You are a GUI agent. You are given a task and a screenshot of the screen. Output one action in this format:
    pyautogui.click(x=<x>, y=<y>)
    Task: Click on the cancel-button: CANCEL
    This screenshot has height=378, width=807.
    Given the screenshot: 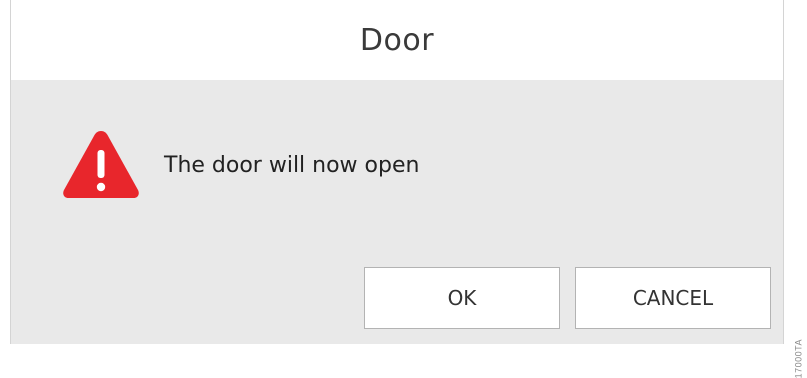 What is the action you would take?
    pyautogui.click(x=673, y=298)
    